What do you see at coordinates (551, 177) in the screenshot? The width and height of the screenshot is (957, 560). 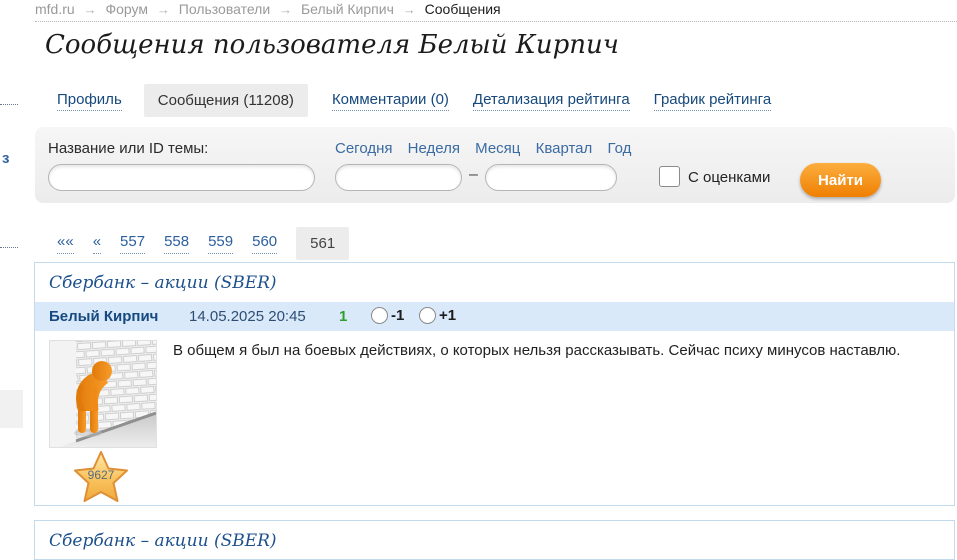 I see `date-to-input` at bounding box center [551, 177].